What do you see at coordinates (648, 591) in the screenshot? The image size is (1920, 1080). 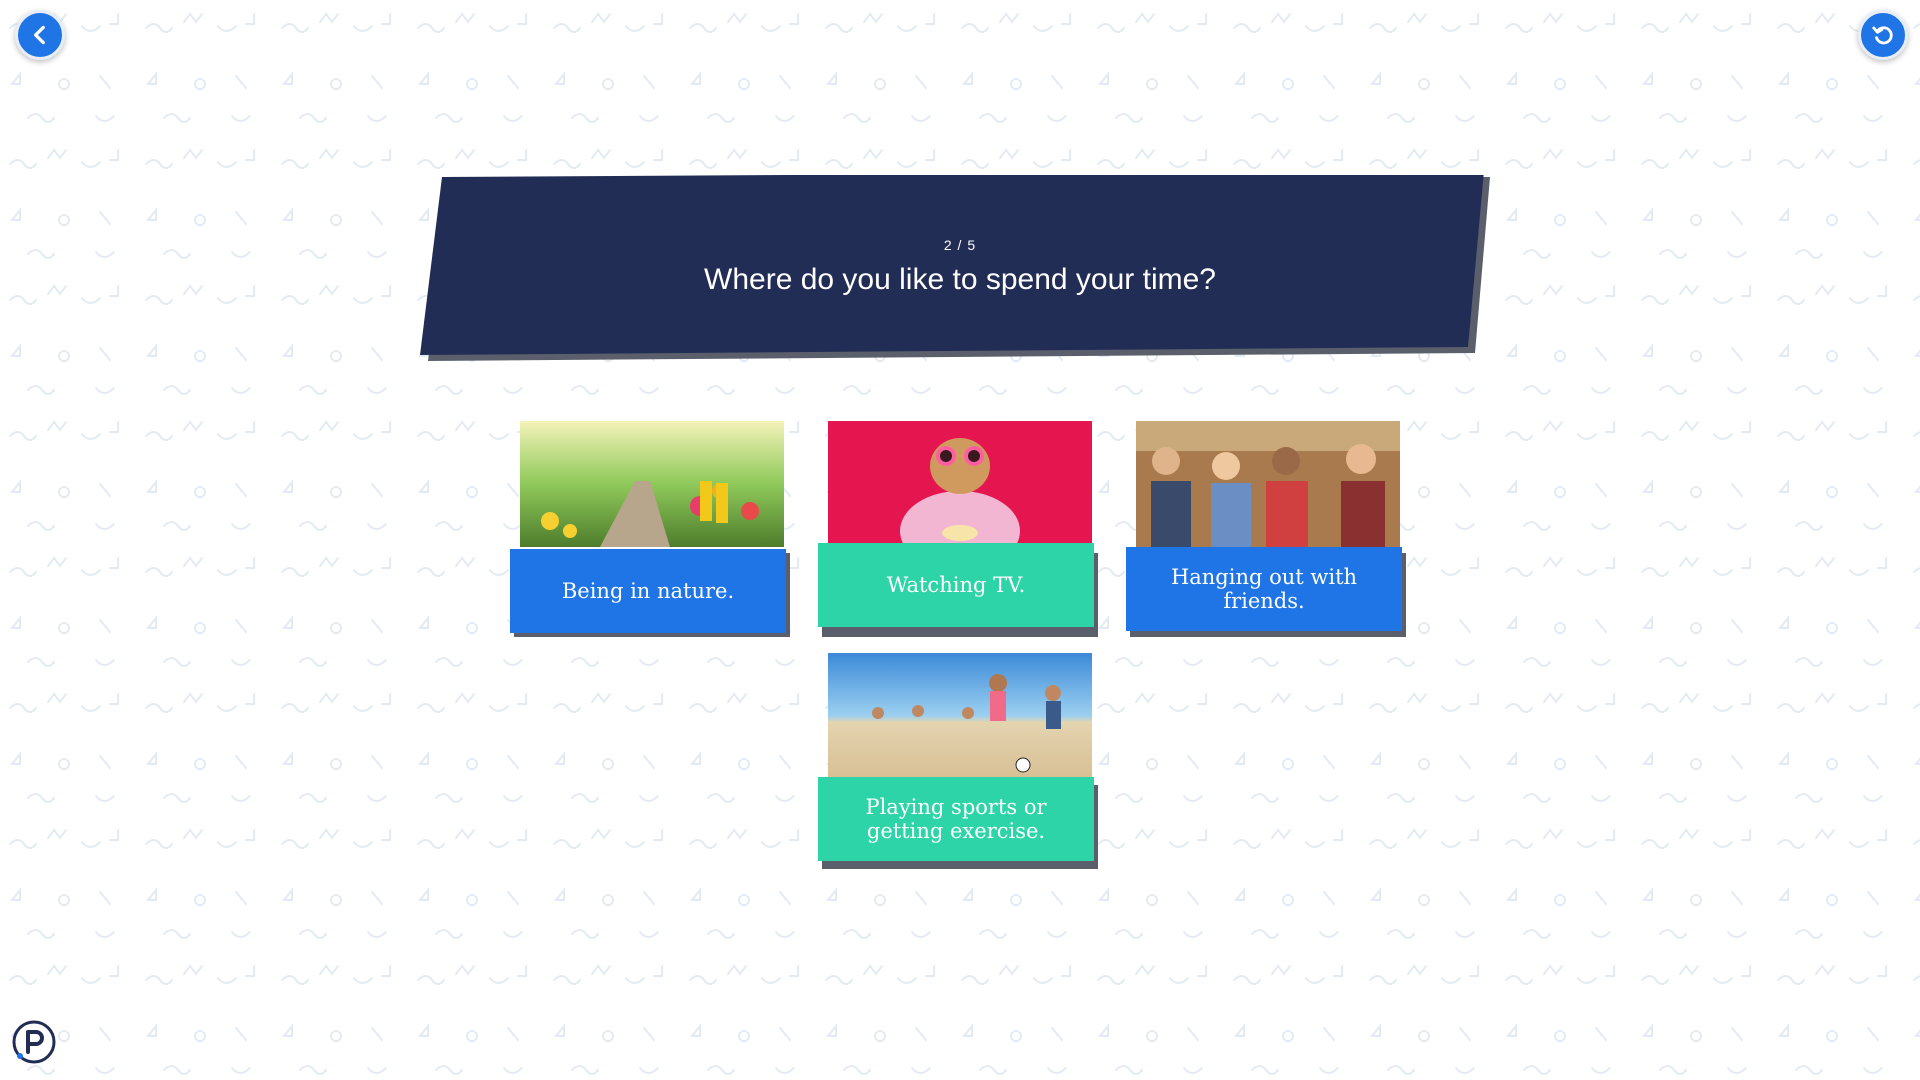 I see `option-label: Being in nature.` at bounding box center [648, 591].